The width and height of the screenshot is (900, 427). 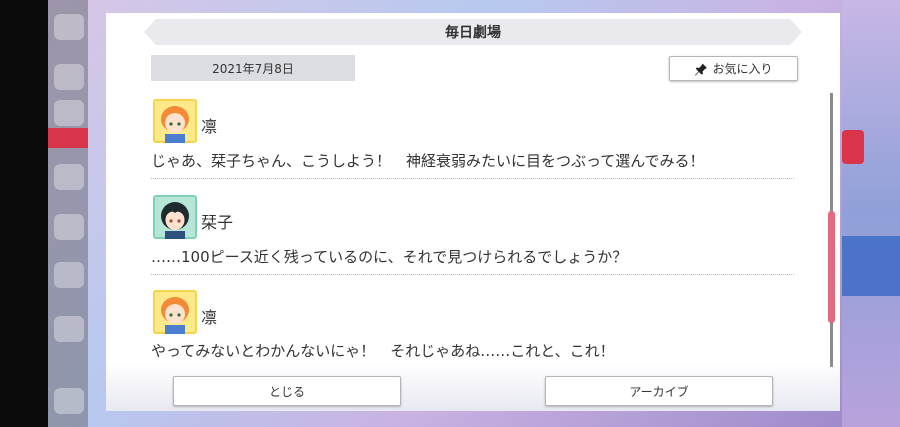 What do you see at coordinates (69, 275) in the screenshot?
I see `trophy-icon` at bounding box center [69, 275].